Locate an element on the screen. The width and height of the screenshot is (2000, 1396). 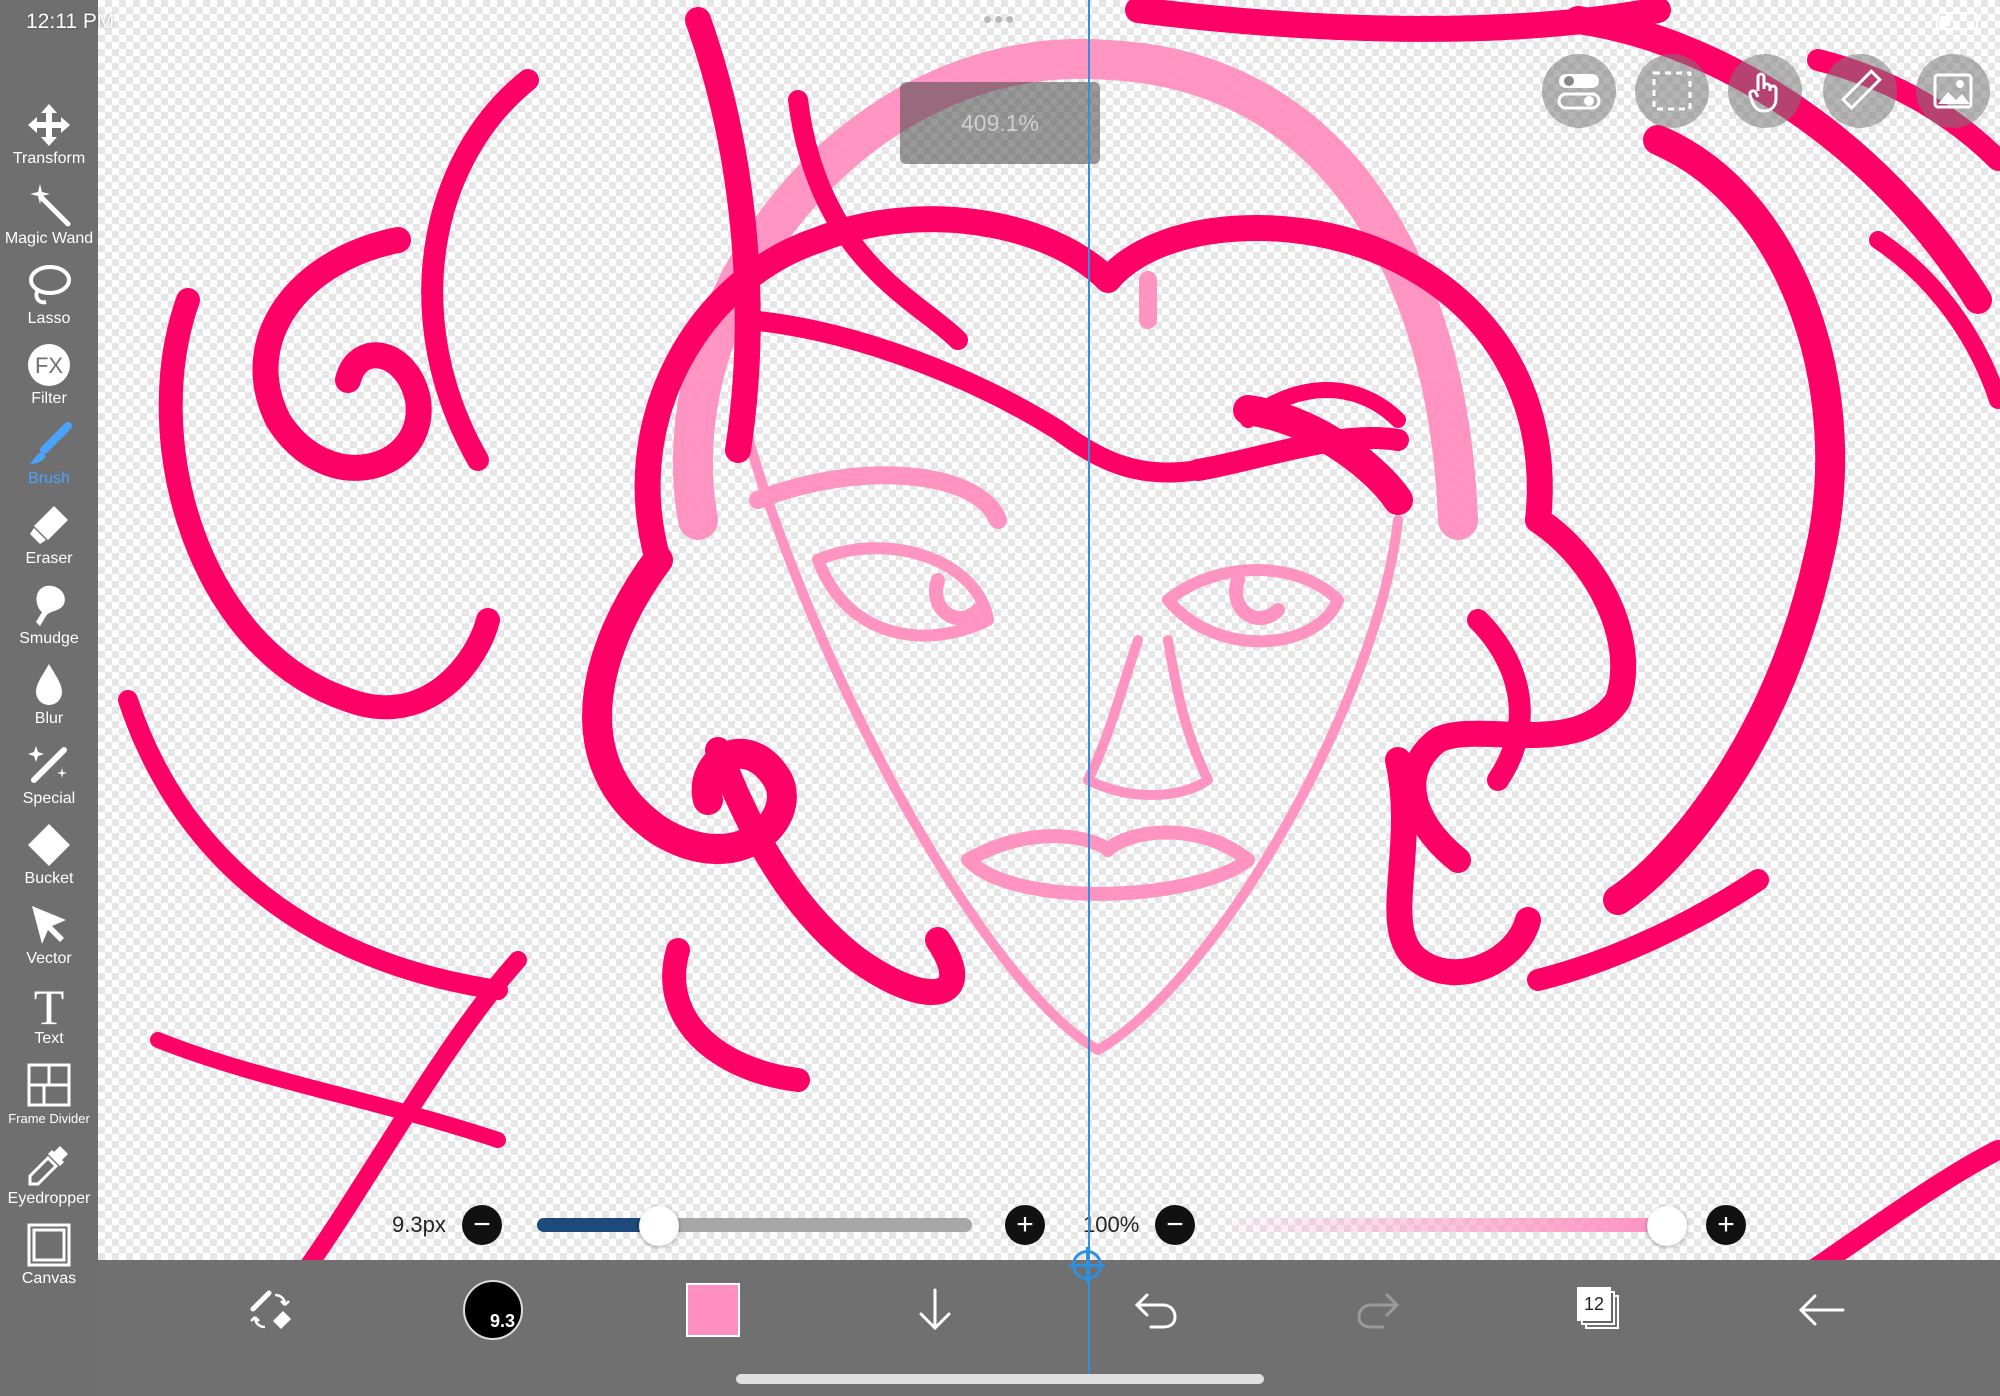
text-t-icon: T is located at coordinates (49, 1005).